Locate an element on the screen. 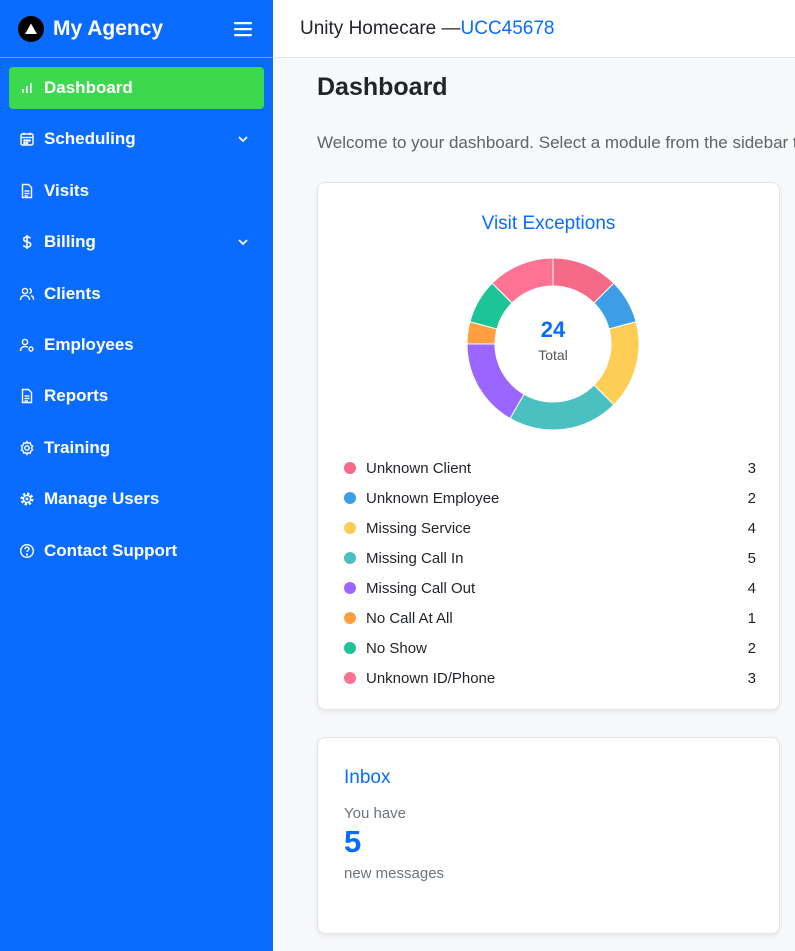 This screenshot has width=795, height=951. user-gear-icon is located at coordinates (27, 345).